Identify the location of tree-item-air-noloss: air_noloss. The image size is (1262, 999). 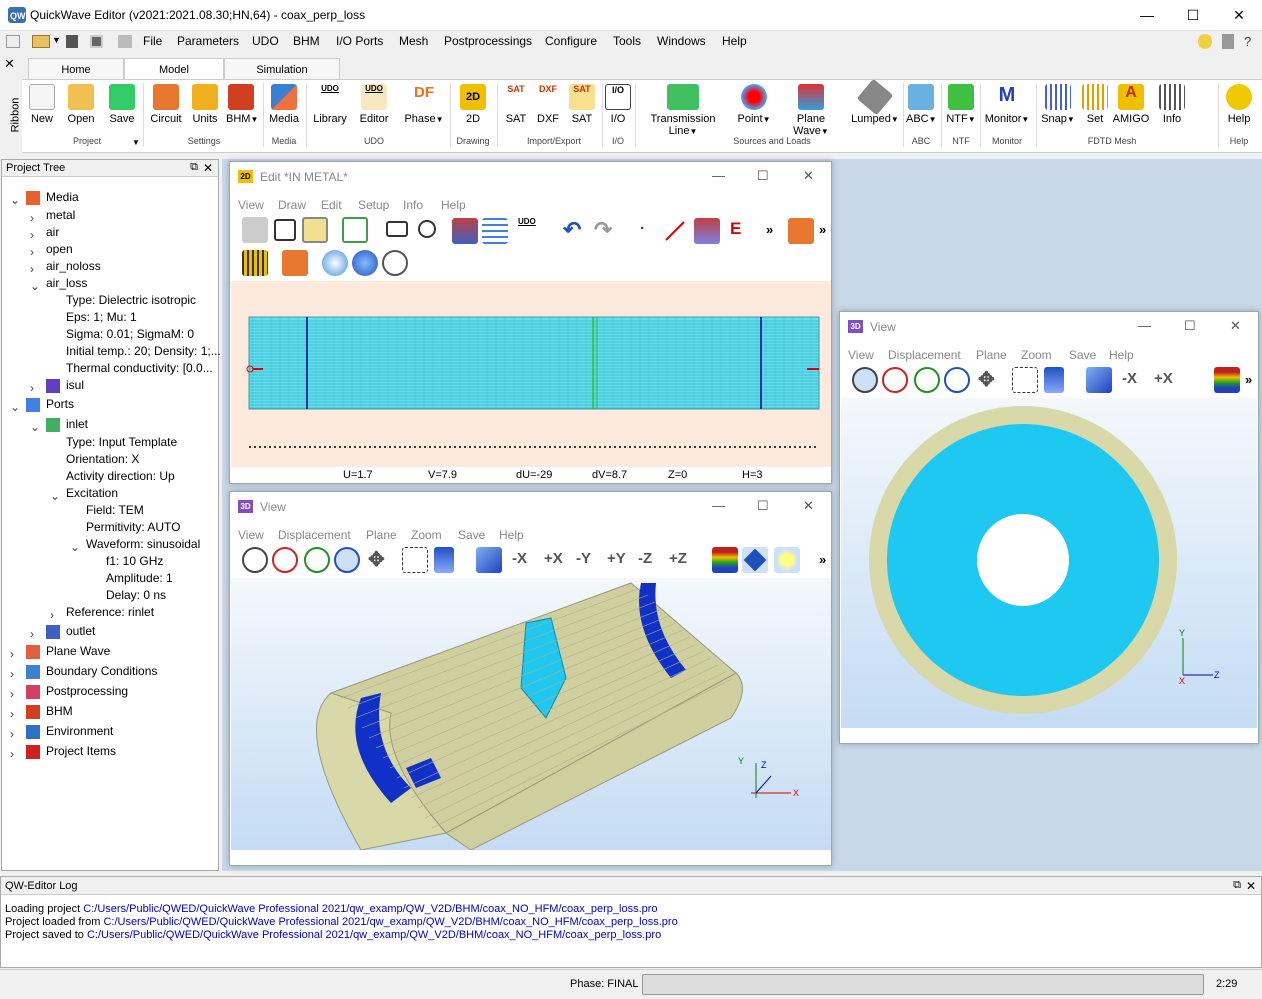
(73, 266).